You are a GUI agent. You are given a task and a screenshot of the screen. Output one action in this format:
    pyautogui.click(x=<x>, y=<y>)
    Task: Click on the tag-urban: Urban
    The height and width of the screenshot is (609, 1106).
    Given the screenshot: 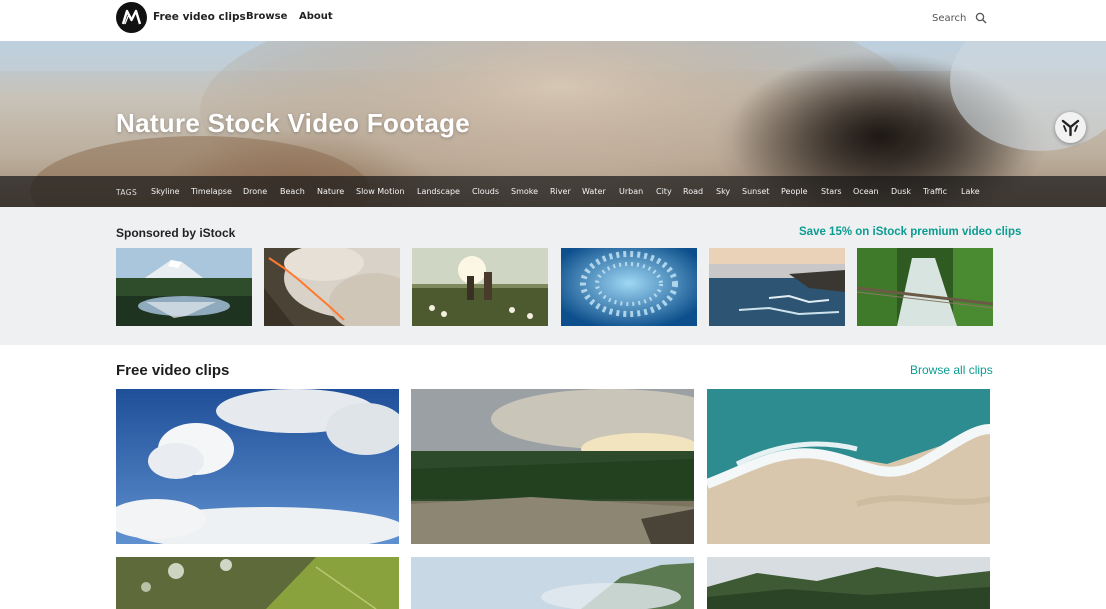 What is the action you would take?
    pyautogui.click(x=631, y=191)
    